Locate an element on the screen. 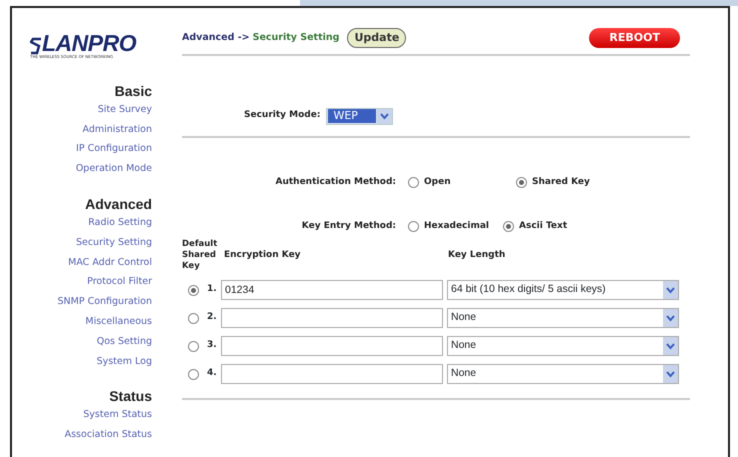 The height and width of the screenshot is (457, 738). radio-option: Ascii Text is located at coordinates (558, 226).